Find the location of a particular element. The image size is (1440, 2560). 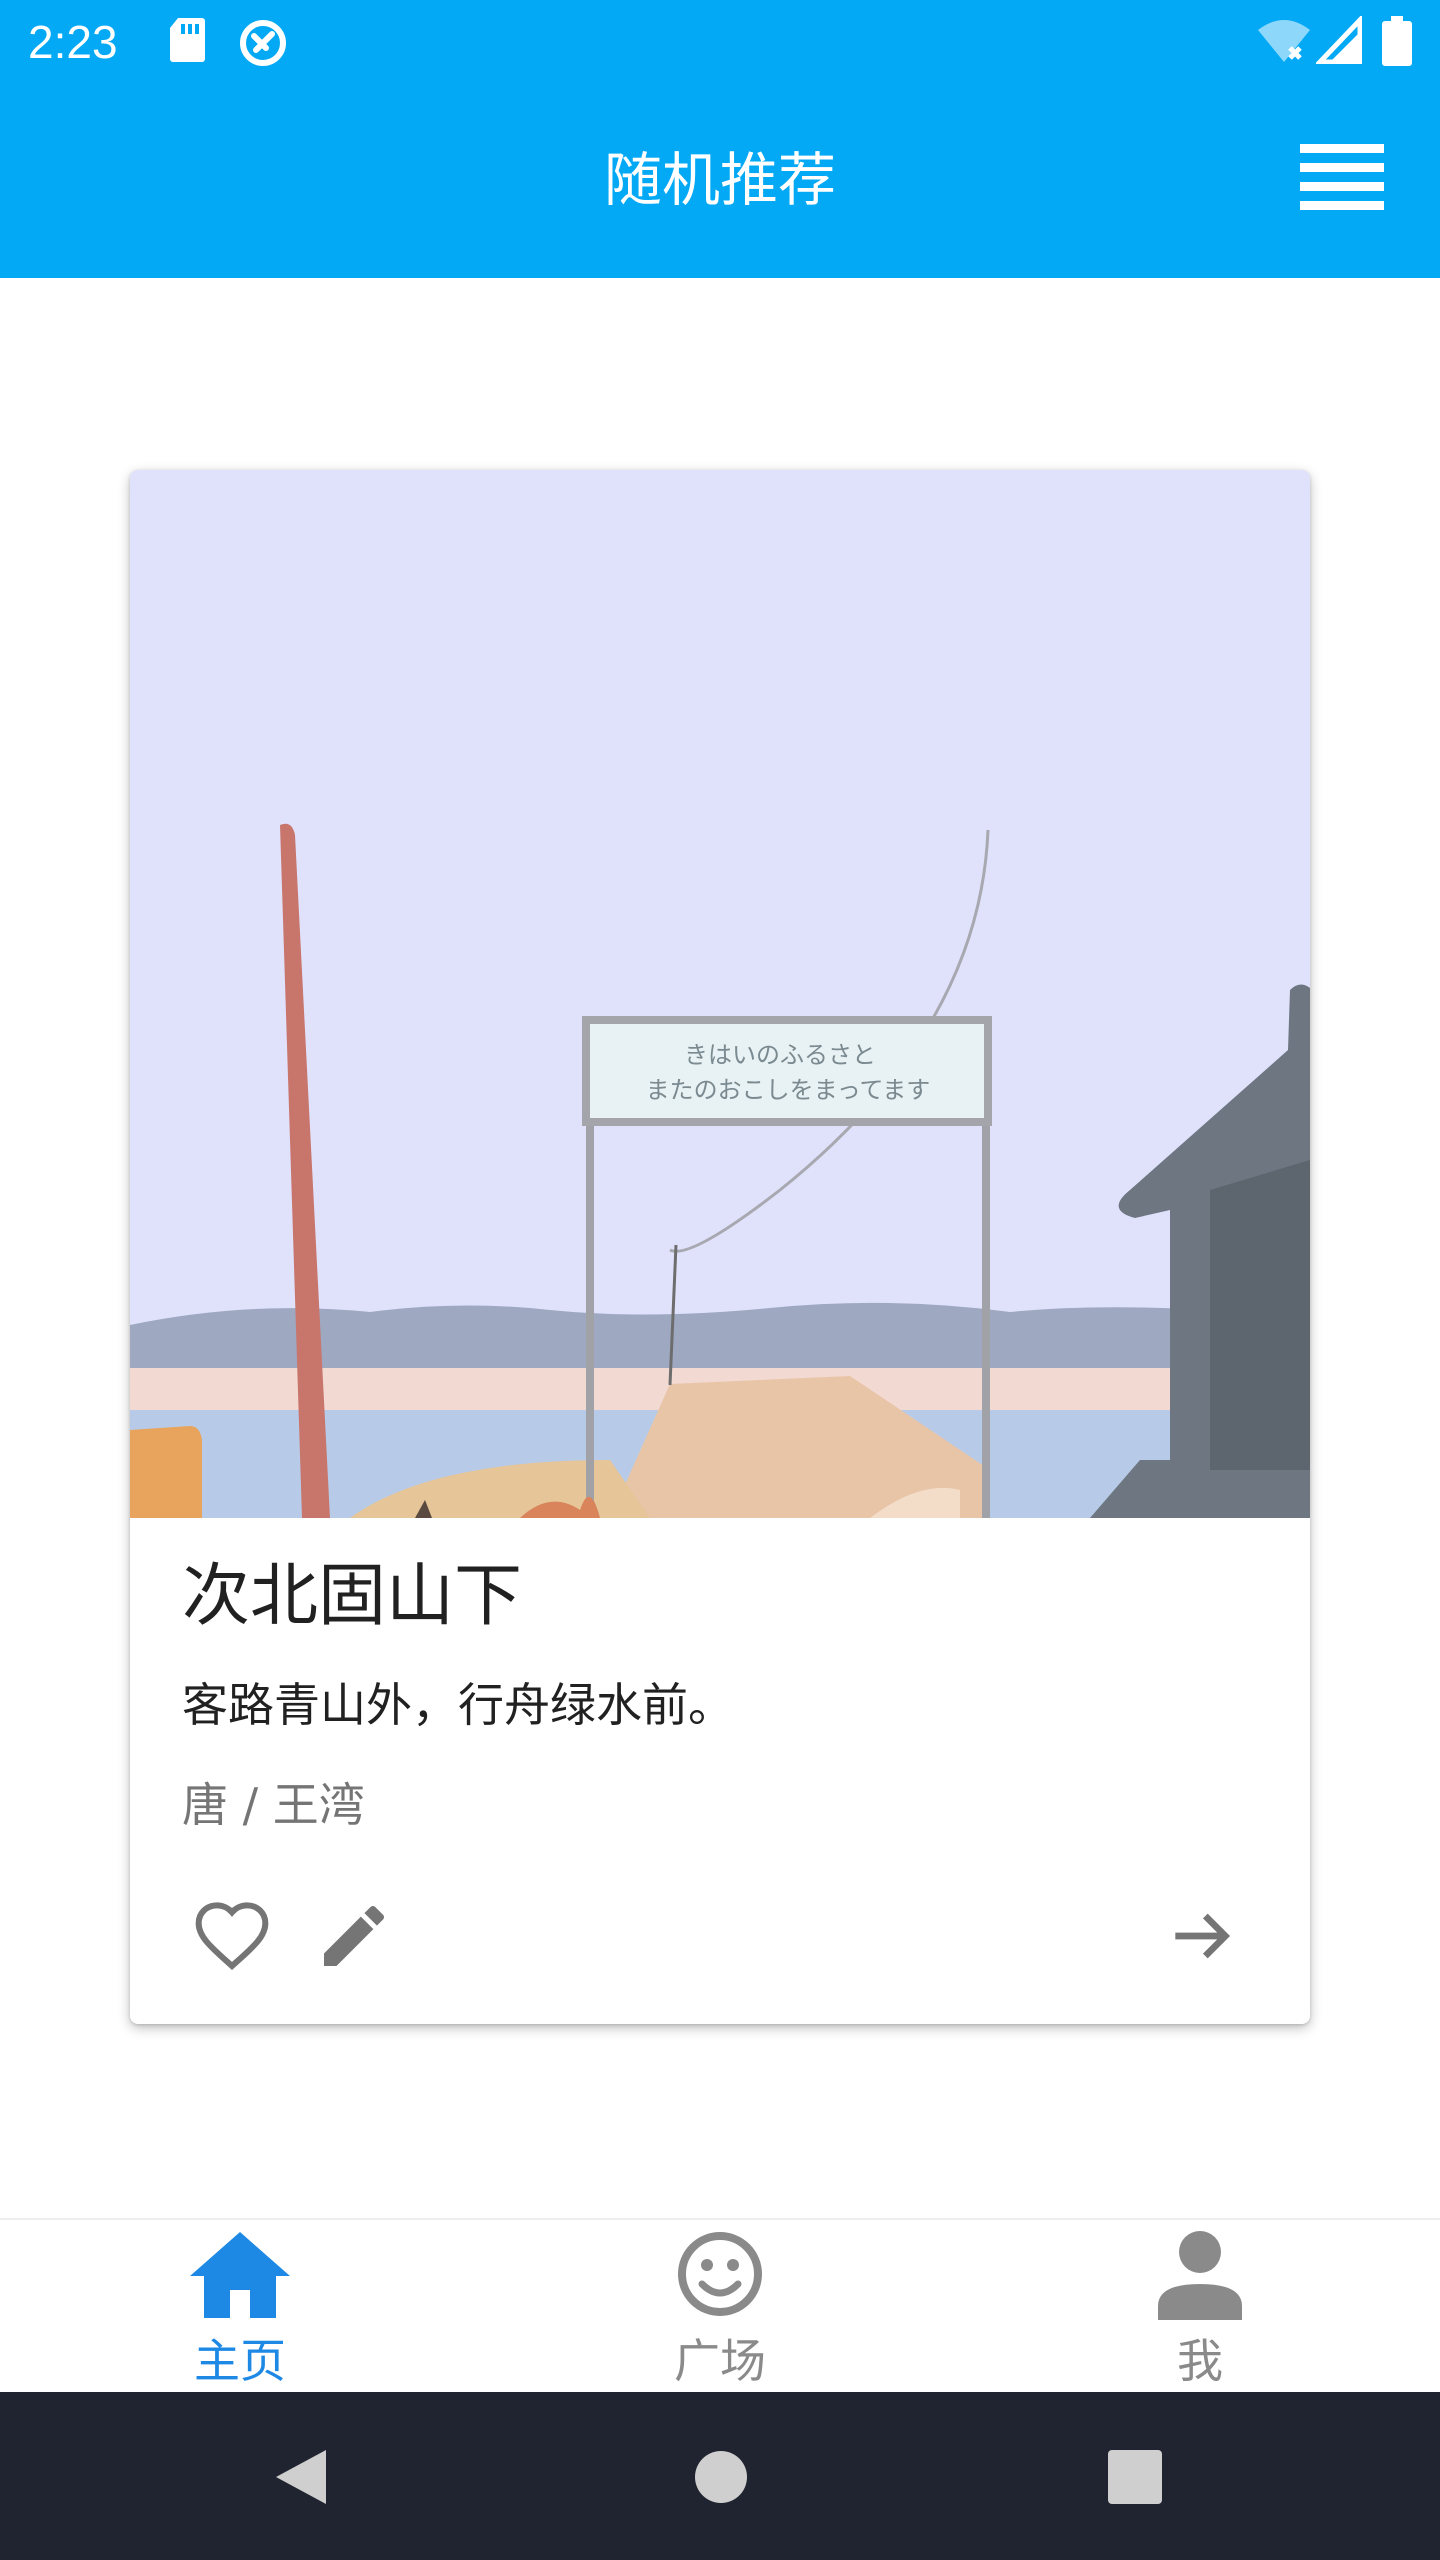

nav-item-square: 广场 is located at coordinates (720, 2307).